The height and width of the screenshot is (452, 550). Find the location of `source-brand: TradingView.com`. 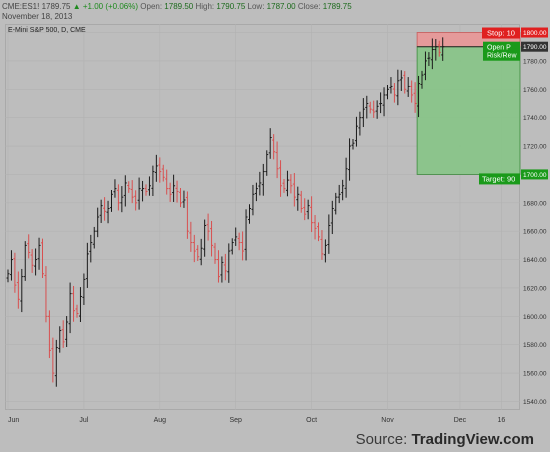

source-brand: TradingView.com is located at coordinates (472, 439).